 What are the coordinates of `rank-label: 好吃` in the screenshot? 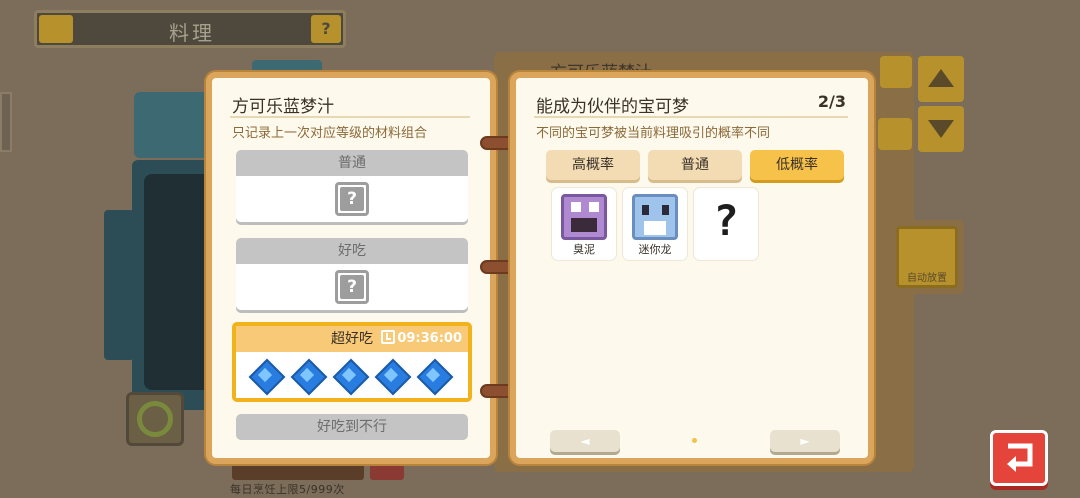 It's located at (352, 251).